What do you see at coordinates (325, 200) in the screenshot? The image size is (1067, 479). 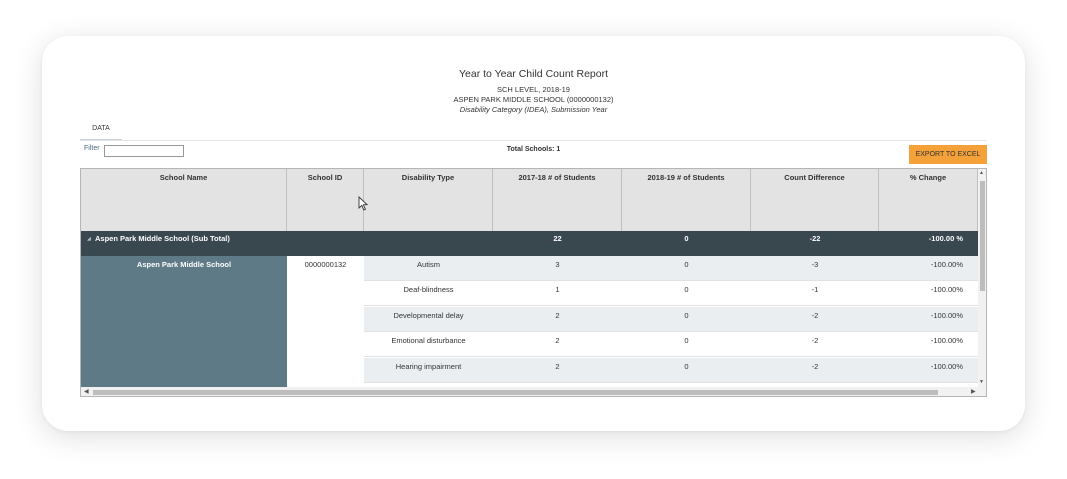 I see `column-header-school-id: School ID` at bounding box center [325, 200].